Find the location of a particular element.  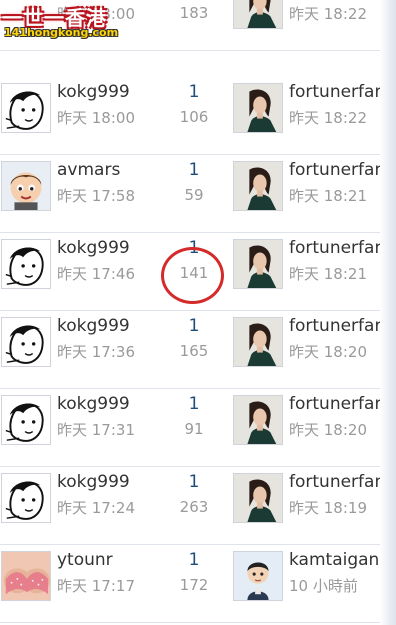

view-count: 165 is located at coordinates (194, 351).